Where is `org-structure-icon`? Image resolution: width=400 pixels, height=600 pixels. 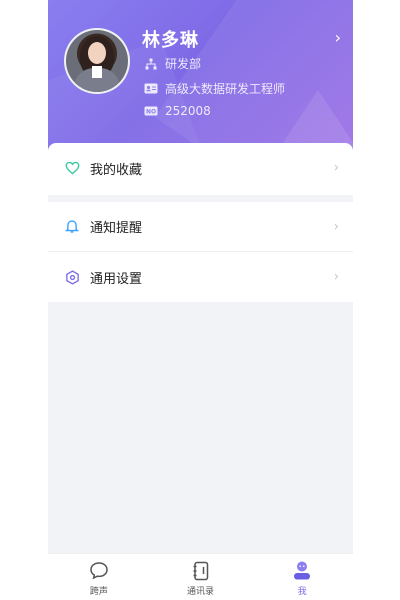 org-structure-icon is located at coordinates (151, 64).